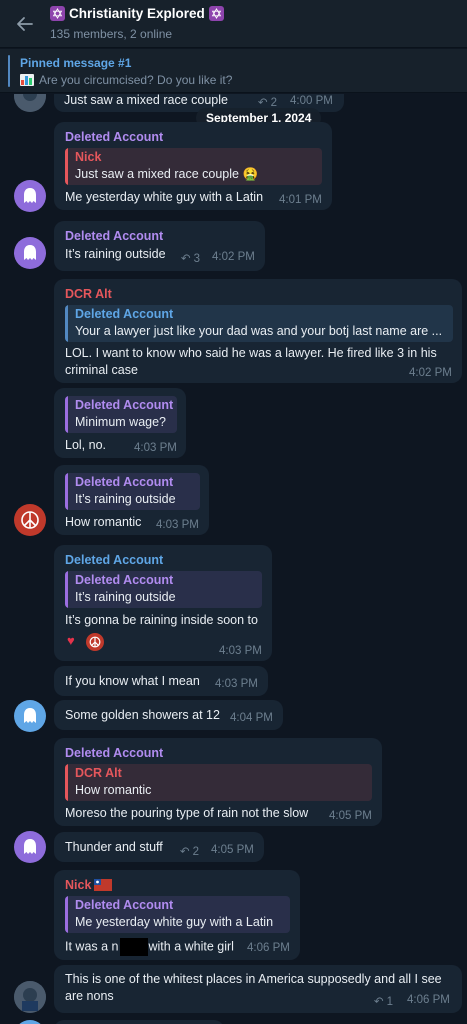  Describe the element at coordinates (111, 34) in the screenshot. I see `member-count: 135 members, 2 online` at that location.